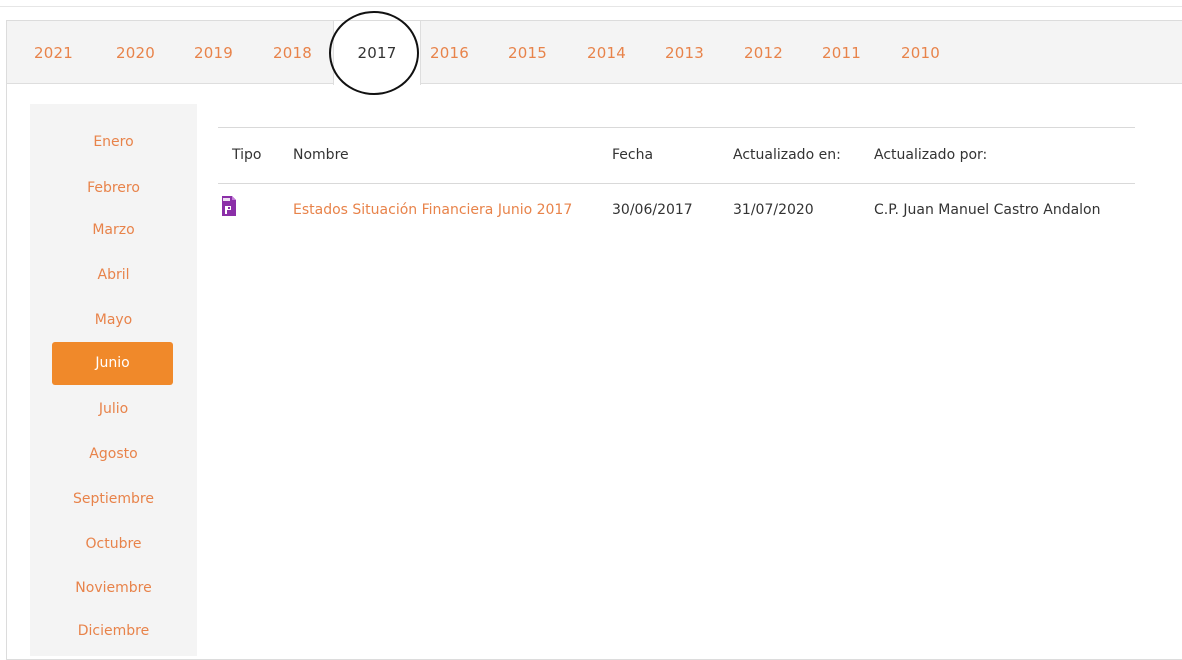  What do you see at coordinates (591, 3) in the screenshot?
I see `top-divider` at bounding box center [591, 3].